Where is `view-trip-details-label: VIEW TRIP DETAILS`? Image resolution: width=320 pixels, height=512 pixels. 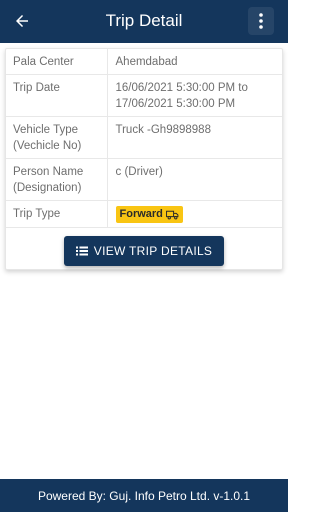
view-trip-details-label: VIEW TRIP DETAILS is located at coordinates (153, 251).